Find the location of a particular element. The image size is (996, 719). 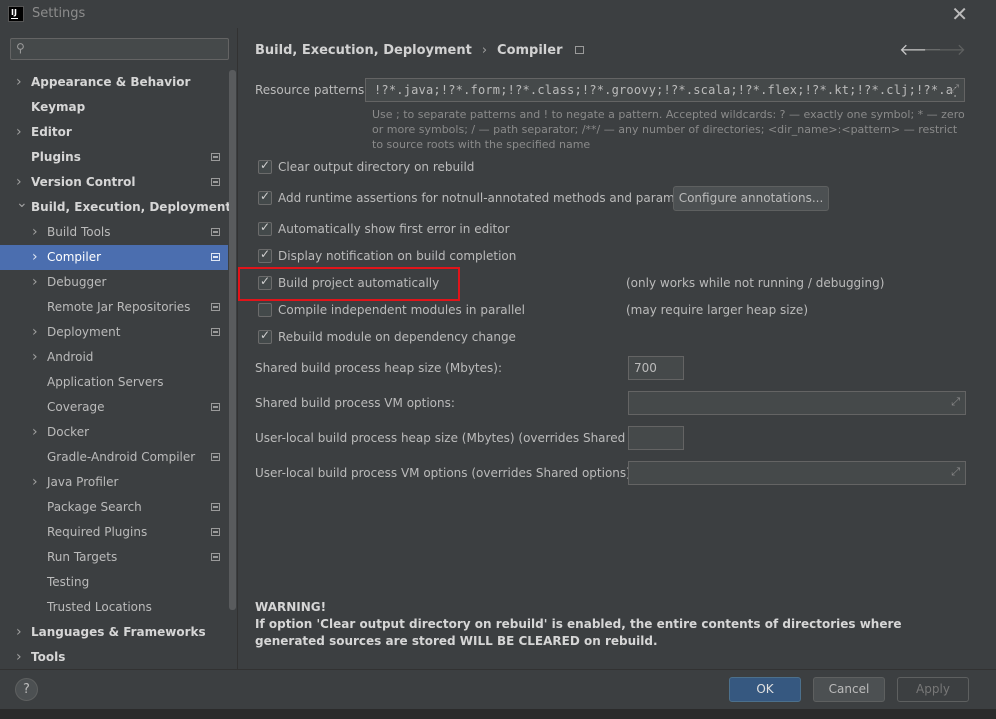

sidebar-item-testing: Testing is located at coordinates (114, 582).